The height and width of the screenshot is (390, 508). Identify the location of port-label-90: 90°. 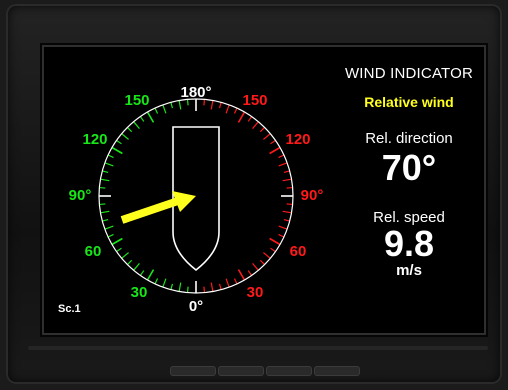
(80, 195).